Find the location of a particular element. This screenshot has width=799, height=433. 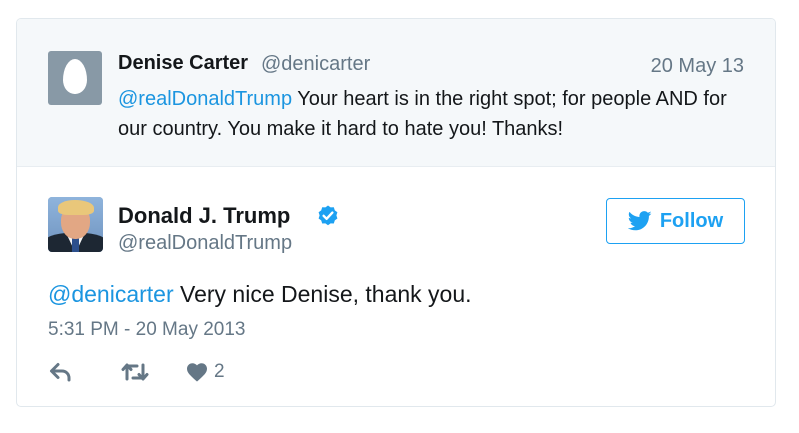

verified-badge-icon is located at coordinates (328, 215).